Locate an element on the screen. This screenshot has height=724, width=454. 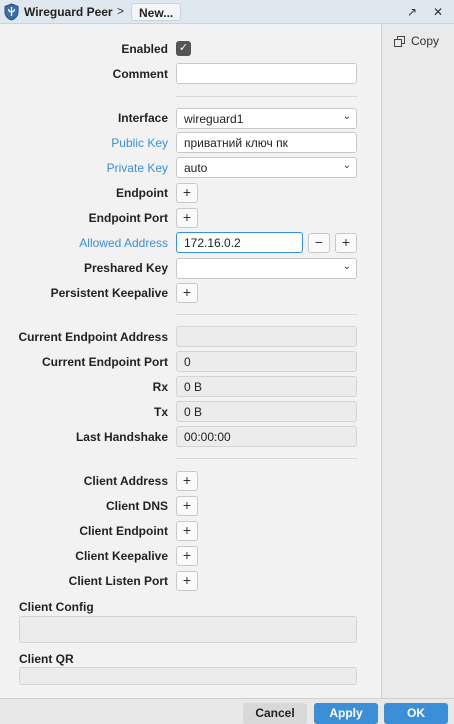
endpoint-label: Endpoint is located at coordinates (142, 193).